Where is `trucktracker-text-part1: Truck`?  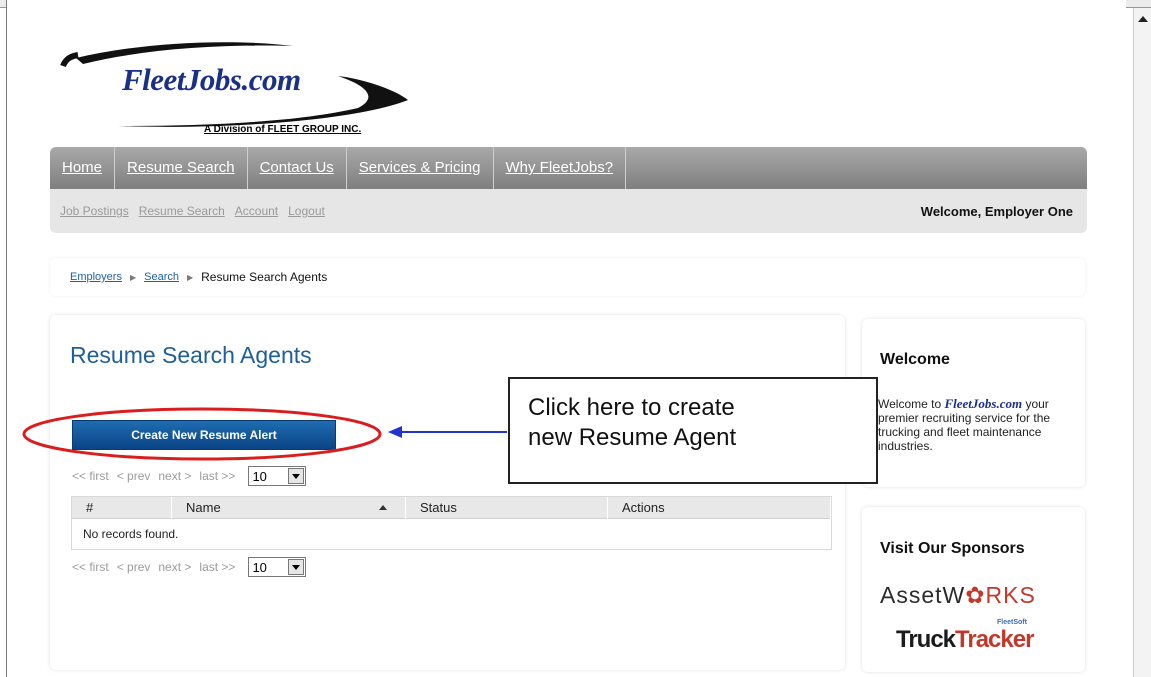 trucktracker-text-part1: Truck is located at coordinates (926, 639).